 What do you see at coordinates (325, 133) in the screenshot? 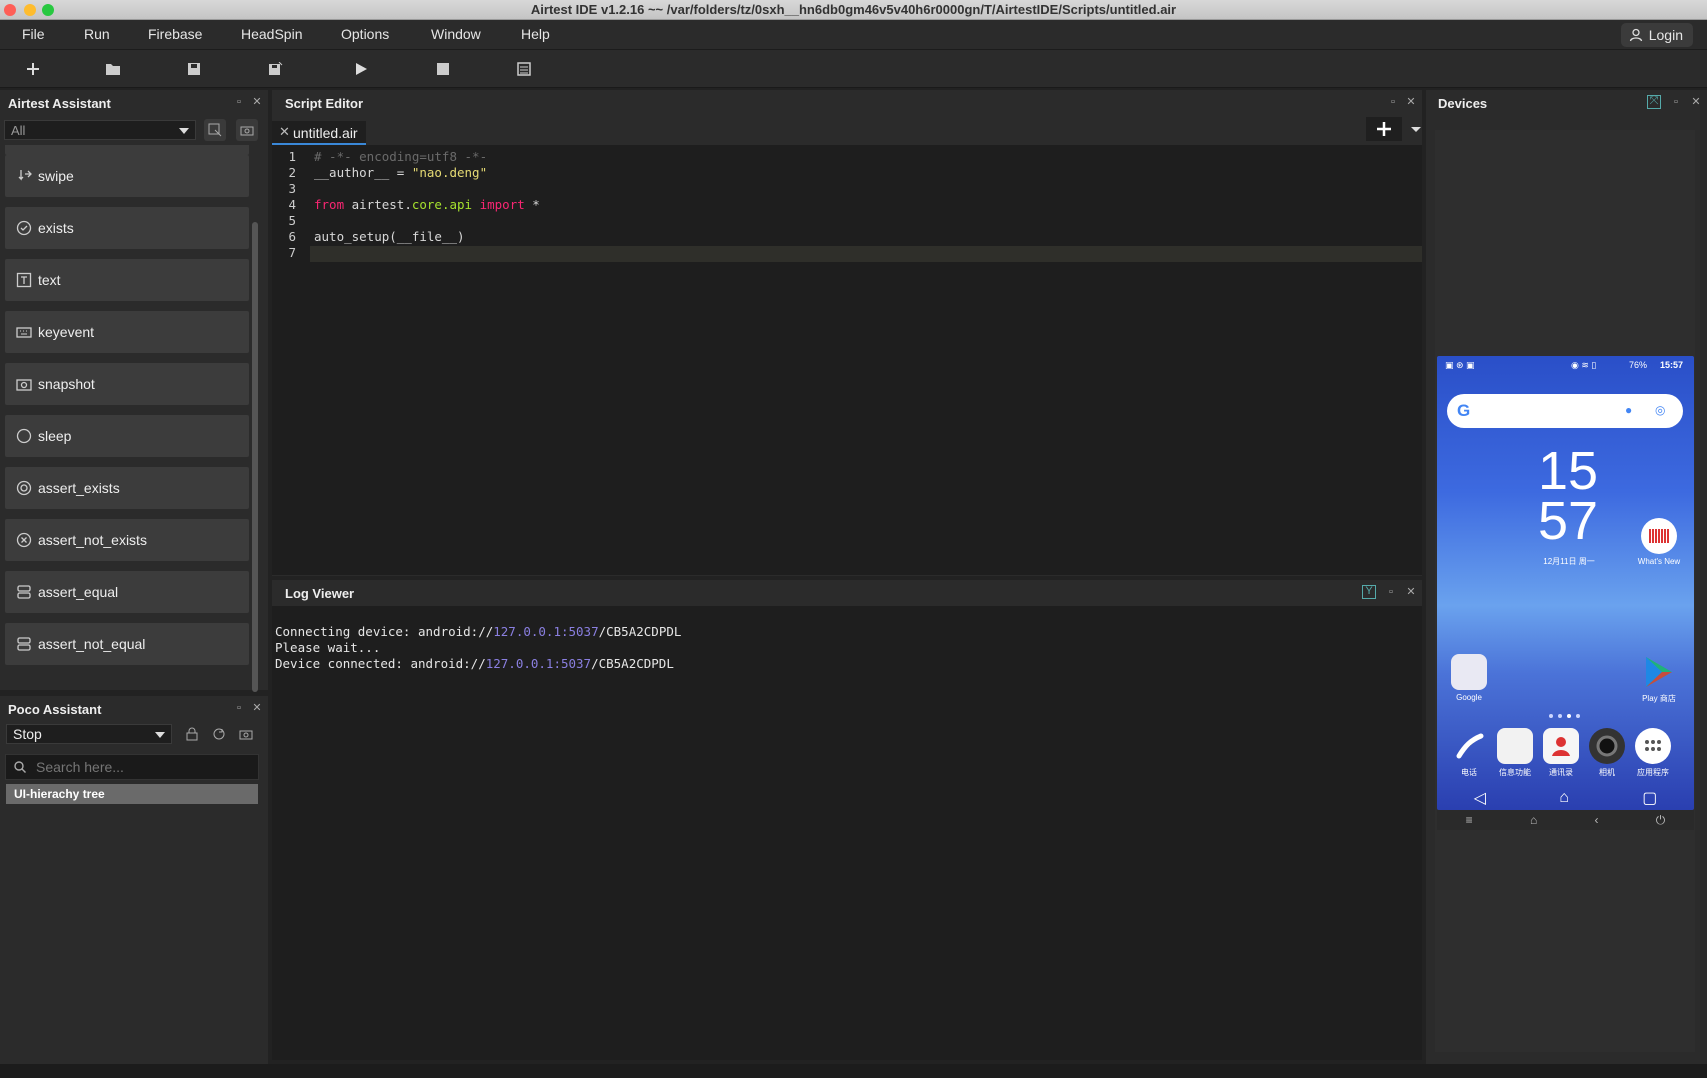
I see `tab-label: untitled.air` at bounding box center [325, 133].